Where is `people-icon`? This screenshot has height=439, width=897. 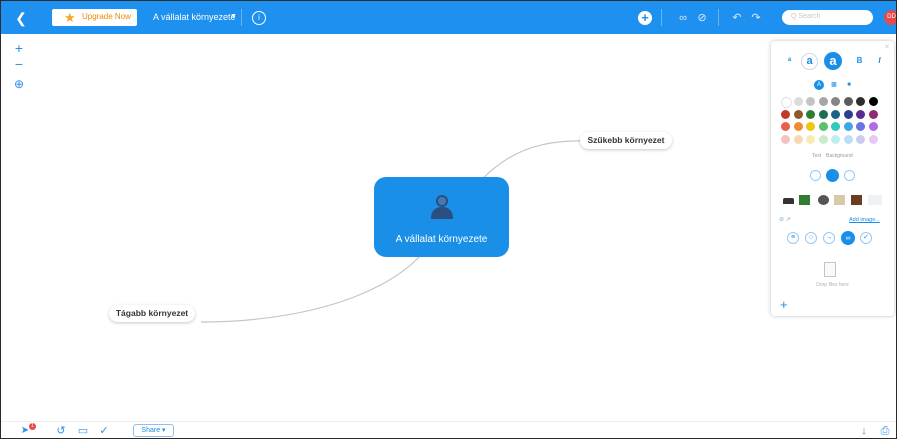
people-icon is located at coordinates (442, 207).